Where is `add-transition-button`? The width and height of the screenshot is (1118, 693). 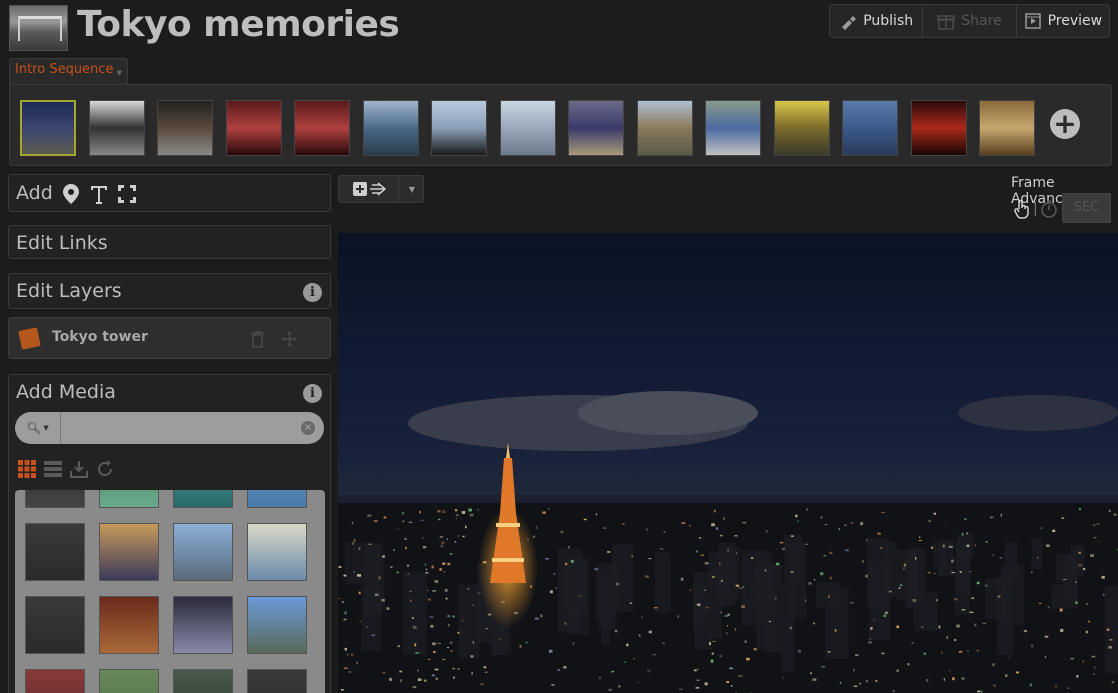 add-transition-button is located at coordinates (369, 189).